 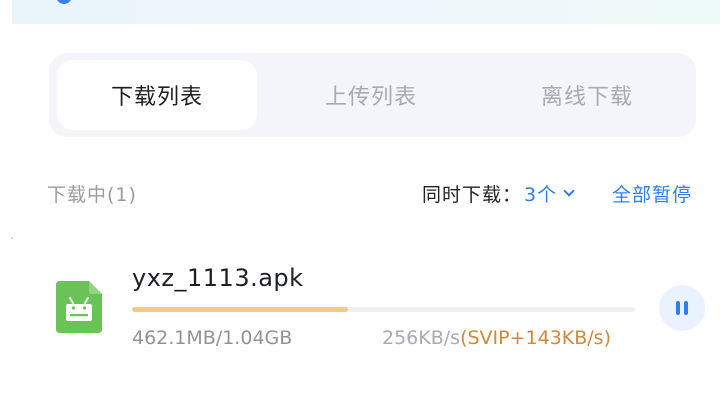 What do you see at coordinates (686, 308) in the screenshot?
I see `pause-icon-bar` at bounding box center [686, 308].